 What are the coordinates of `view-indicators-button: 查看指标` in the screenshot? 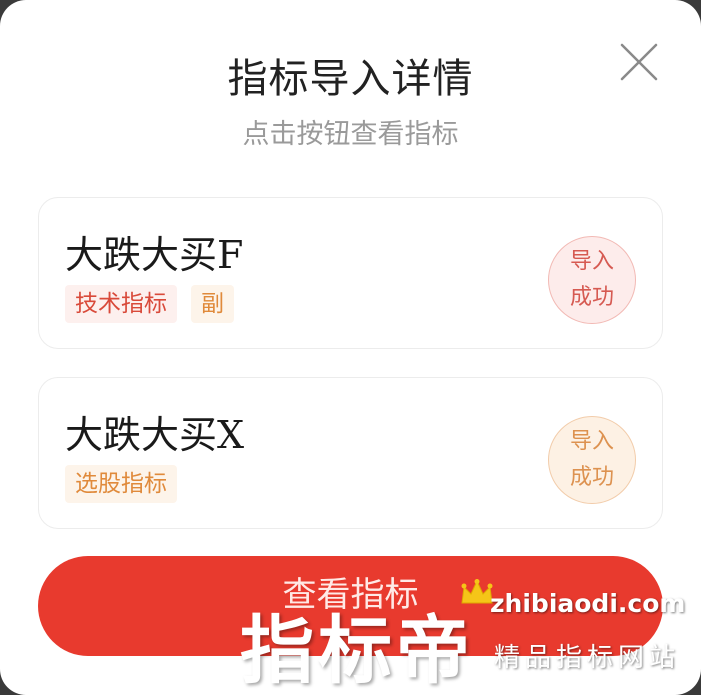 It's located at (350, 606).